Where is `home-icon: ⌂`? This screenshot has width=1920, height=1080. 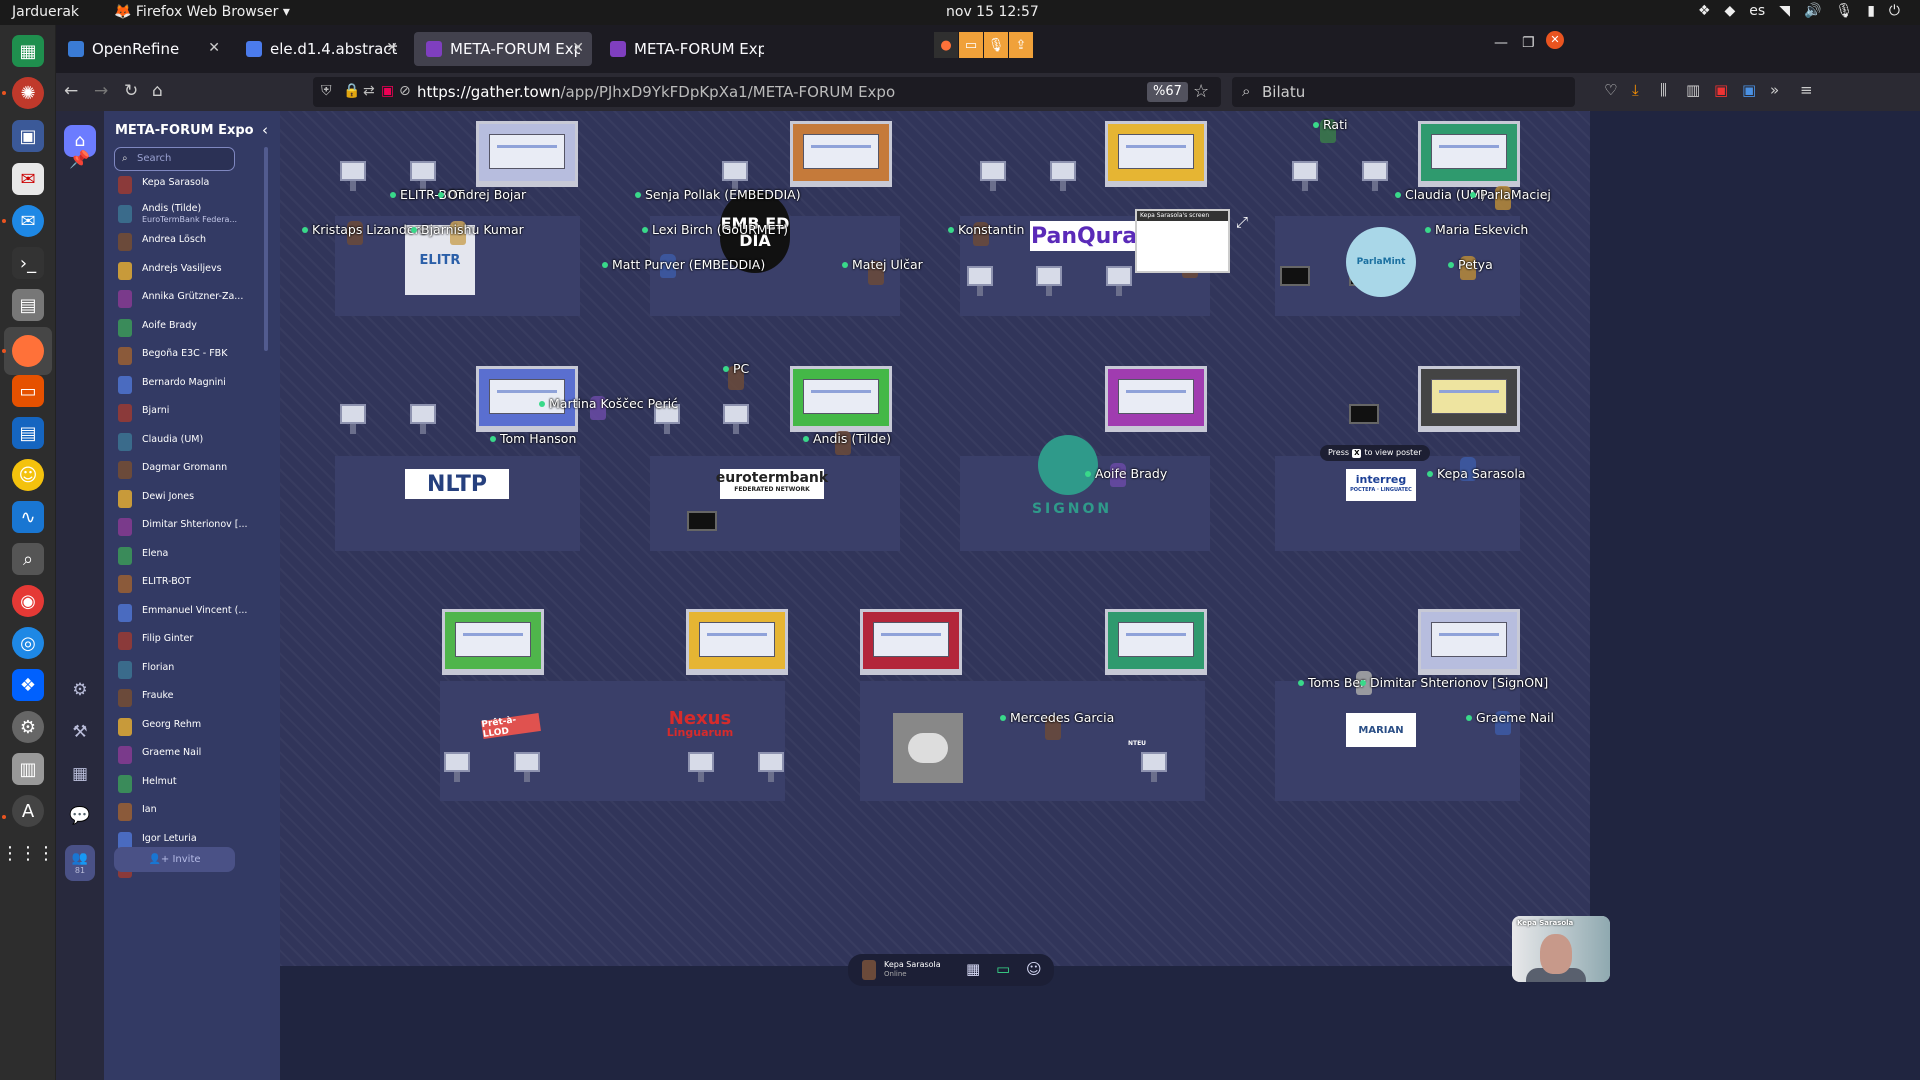 home-icon: ⌂ is located at coordinates (157, 91).